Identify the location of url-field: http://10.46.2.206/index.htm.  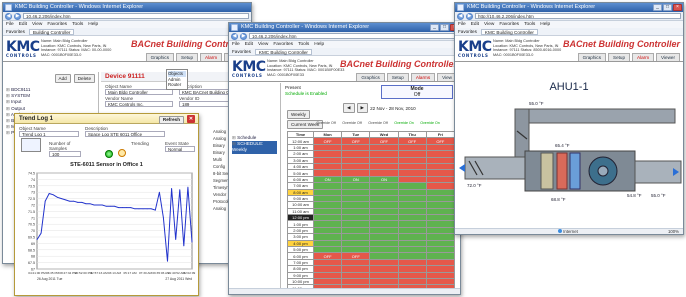
(578, 16).